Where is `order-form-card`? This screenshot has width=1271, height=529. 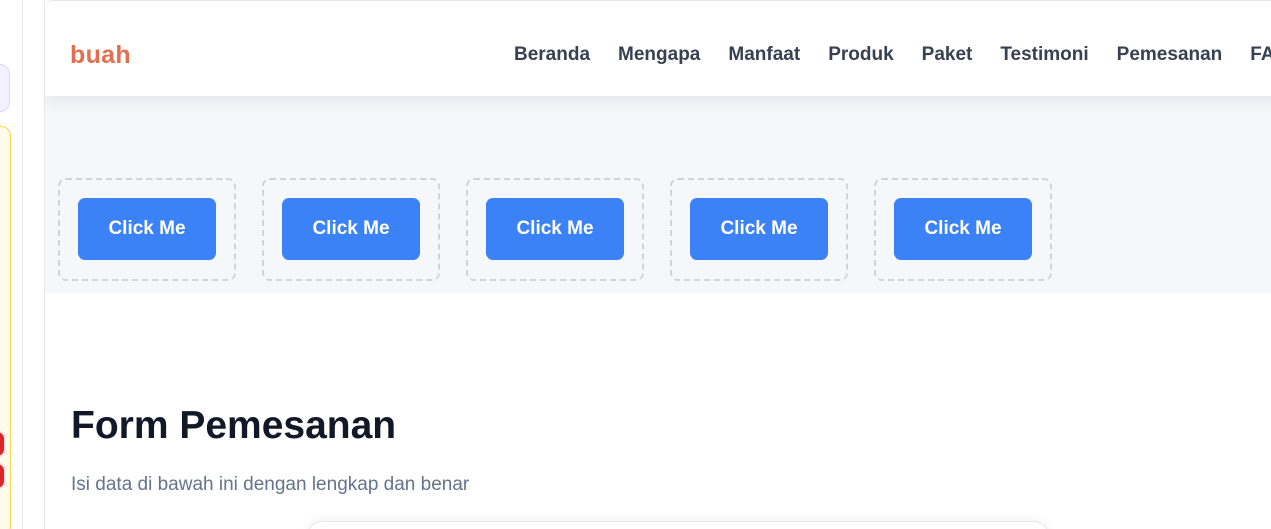
order-form-card is located at coordinates (678, 525).